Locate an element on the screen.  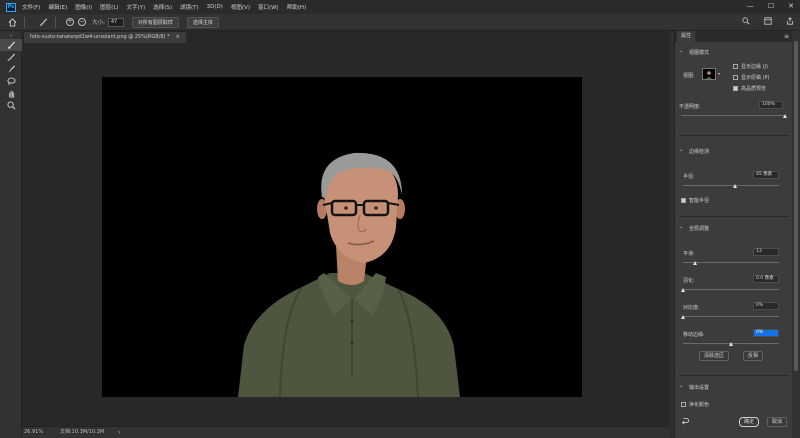
view-mode-thumbnail is located at coordinates (709, 74).